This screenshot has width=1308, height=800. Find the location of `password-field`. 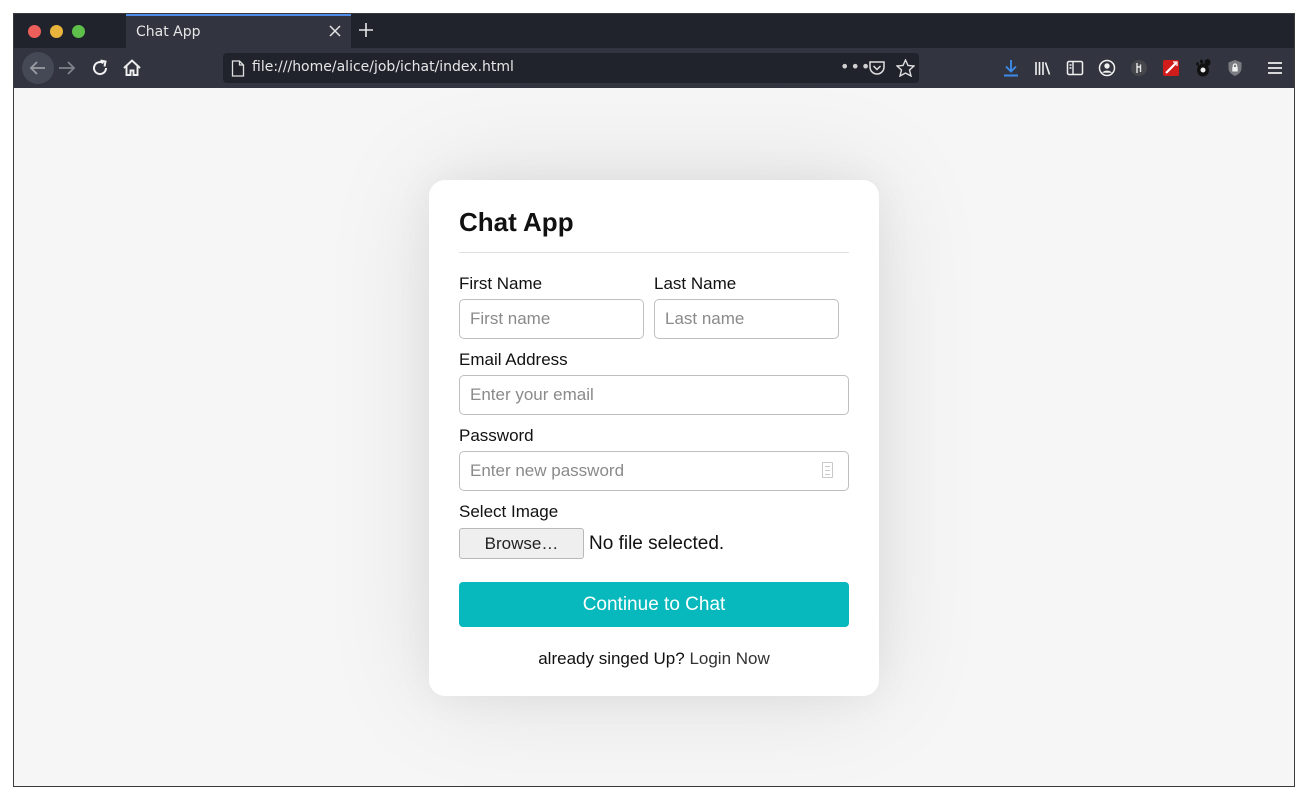

password-field is located at coordinates (654, 471).